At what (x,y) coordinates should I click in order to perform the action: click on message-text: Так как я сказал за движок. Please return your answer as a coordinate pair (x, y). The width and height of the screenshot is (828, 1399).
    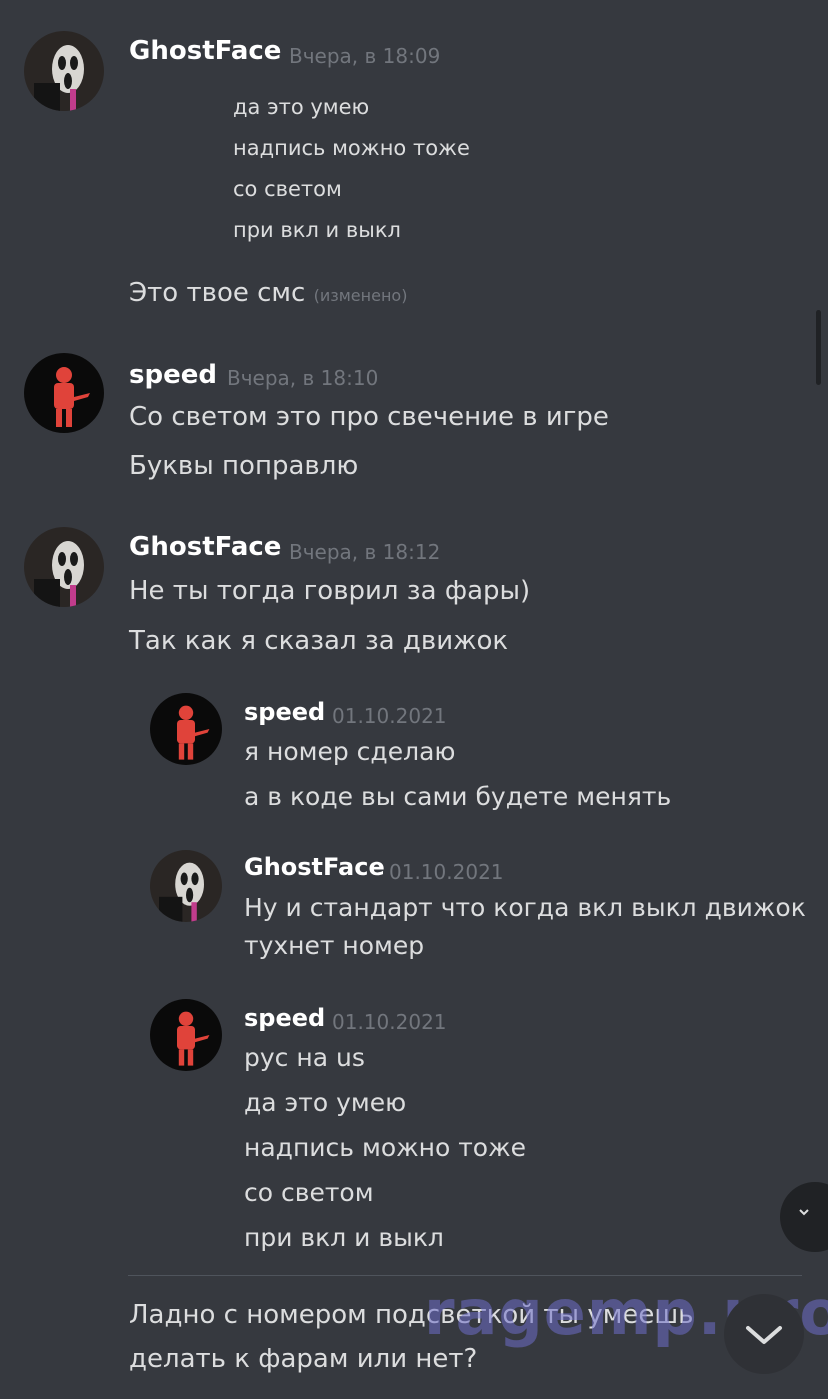
    Looking at the image, I should click on (319, 641).